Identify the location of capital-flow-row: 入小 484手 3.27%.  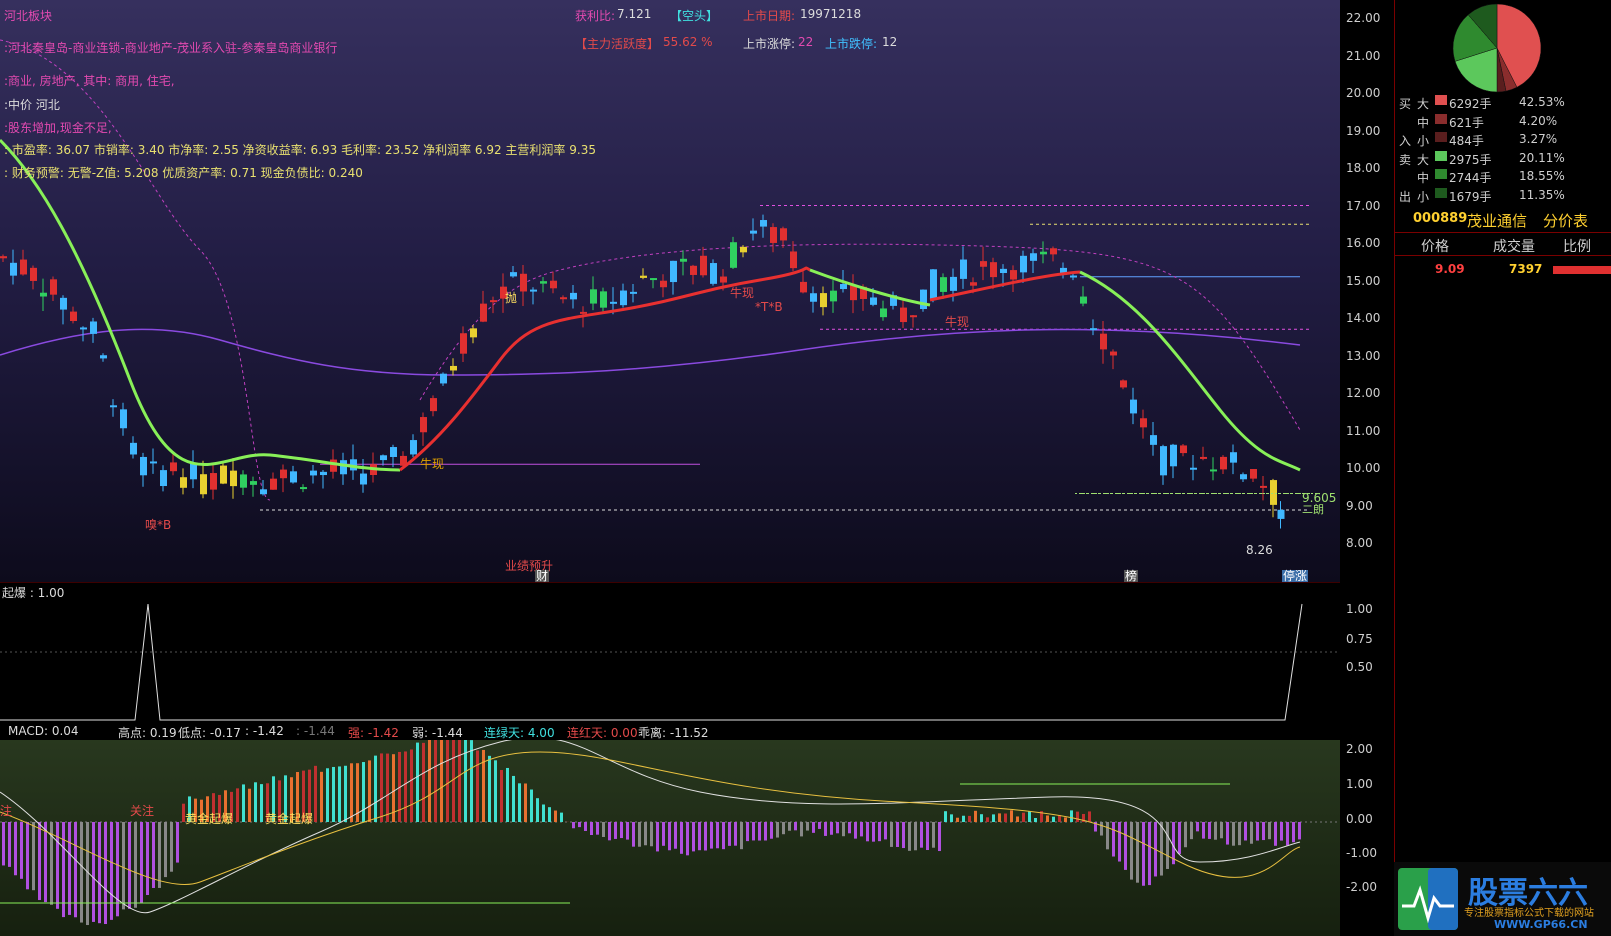
(1503, 140).